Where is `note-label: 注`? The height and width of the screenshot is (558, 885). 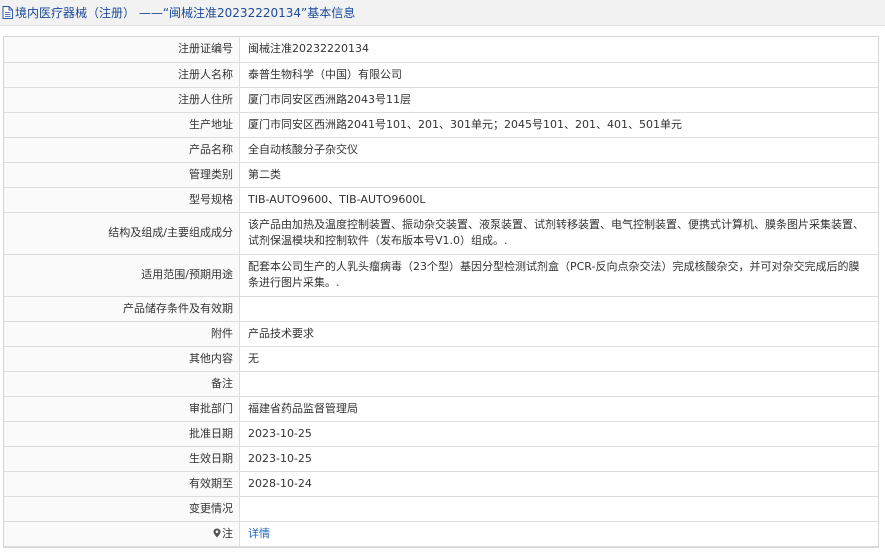 note-label: 注 is located at coordinates (227, 533).